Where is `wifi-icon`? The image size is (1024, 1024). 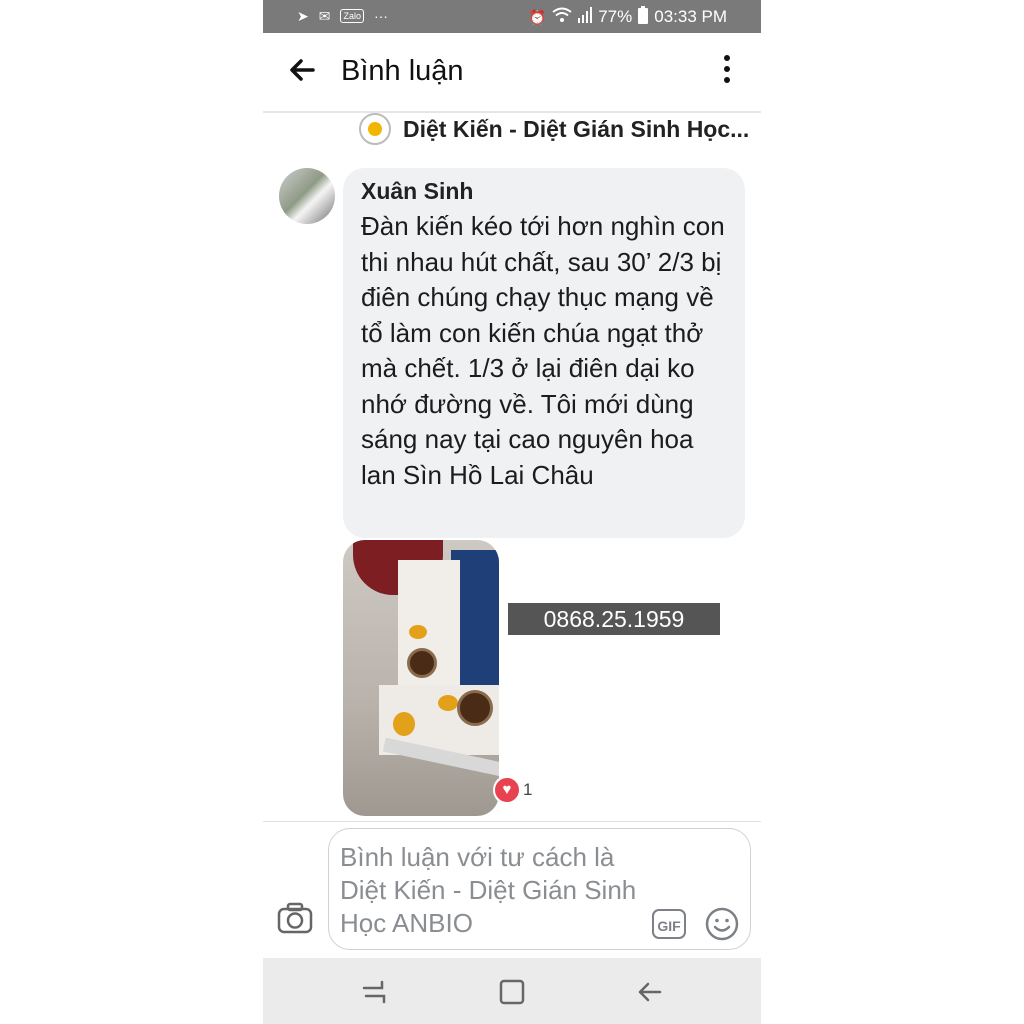
wifi-icon is located at coordinates (562, 17).